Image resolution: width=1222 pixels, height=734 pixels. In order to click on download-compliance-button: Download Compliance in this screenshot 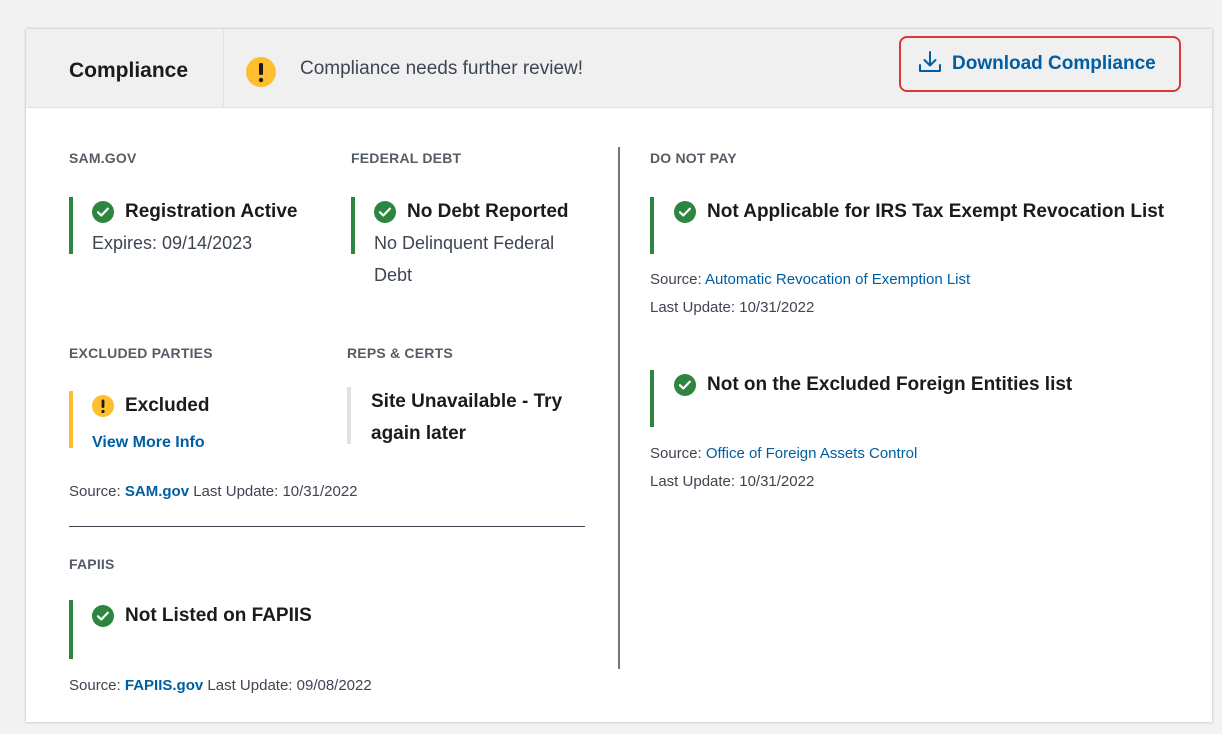, I will do `click(1040, 64)`.